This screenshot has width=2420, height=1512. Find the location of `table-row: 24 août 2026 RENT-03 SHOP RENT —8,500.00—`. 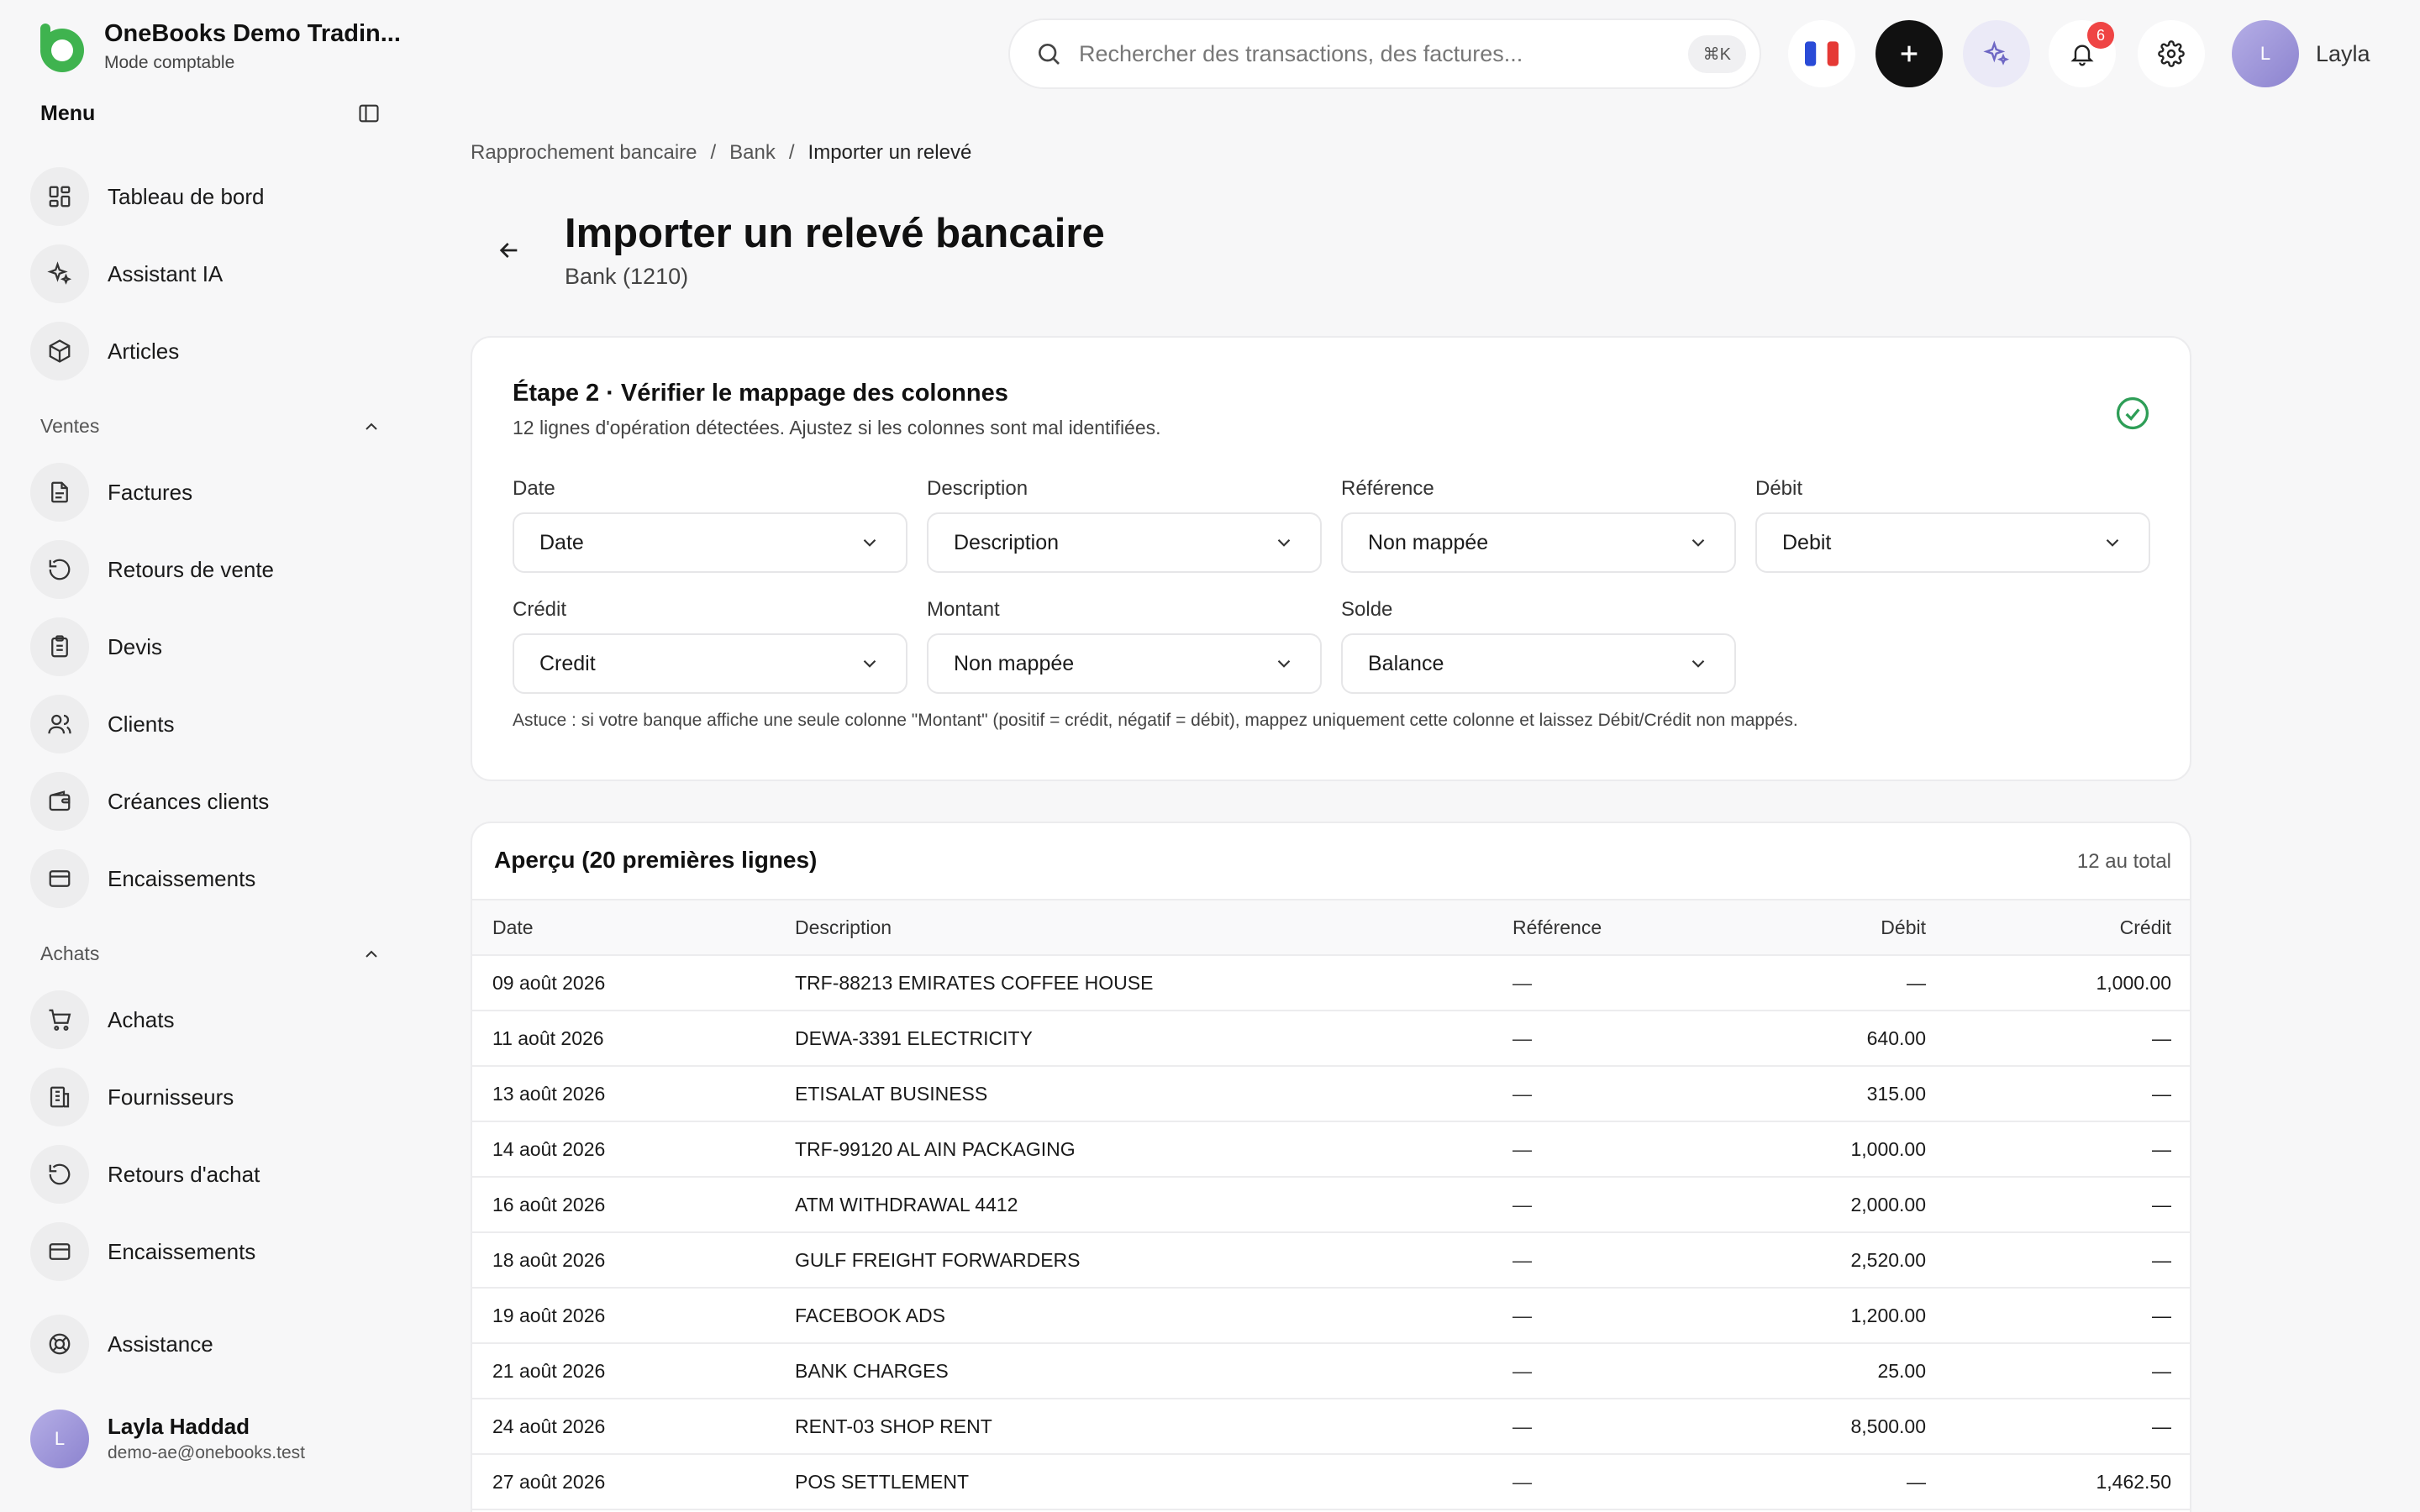

table-row: 24 août 2026 RENT-03 SHOP RENT —8,500.00— is located at coordinates (1331, 1426).